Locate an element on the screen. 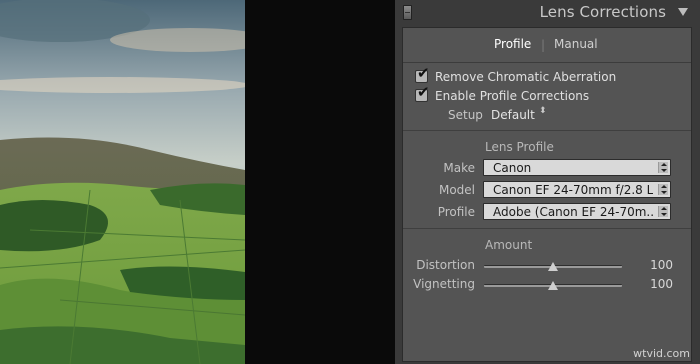  make-value: Canon is located at coordinates (512, 168).